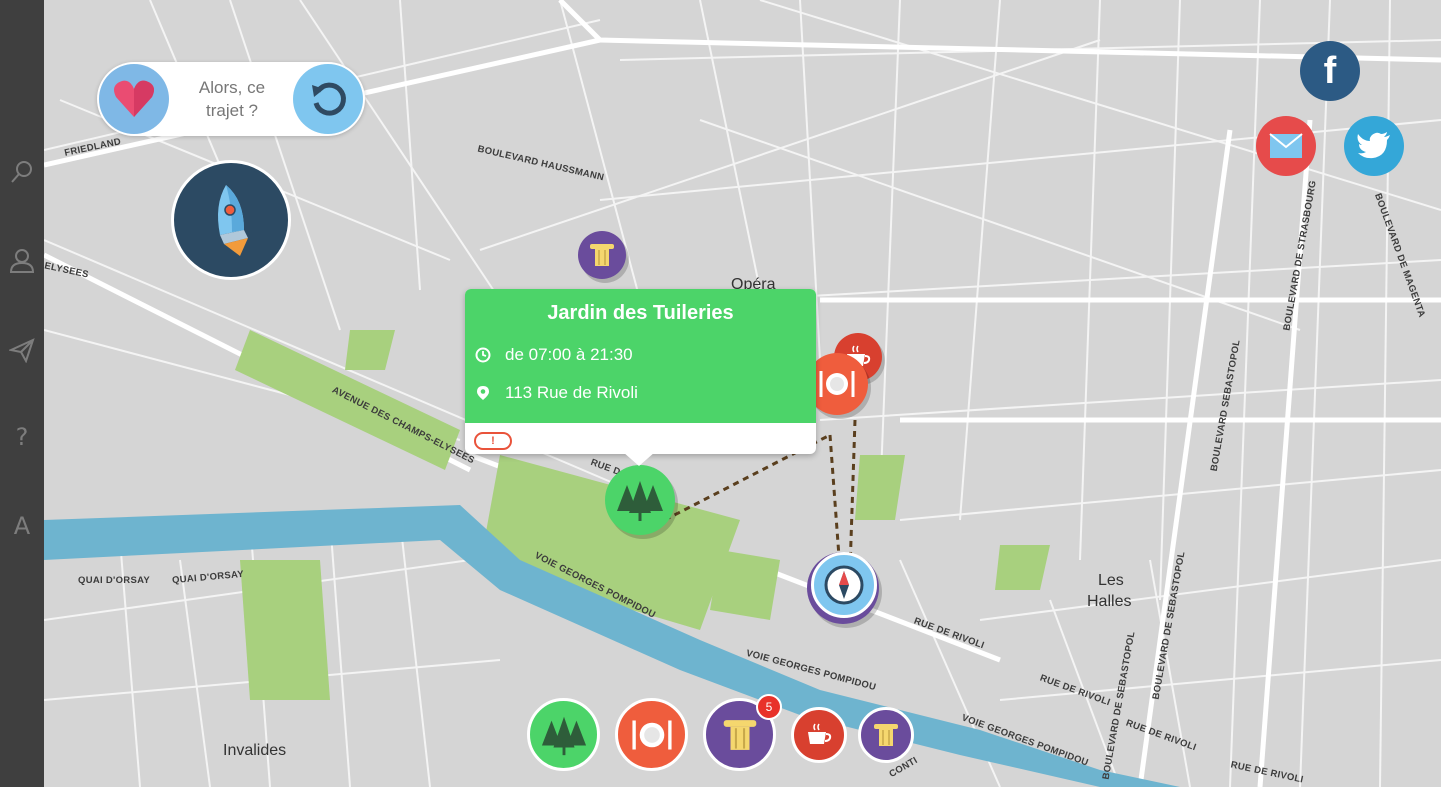  I want to click on popup-title: Jardin des Tuileries, so click(640, 313).